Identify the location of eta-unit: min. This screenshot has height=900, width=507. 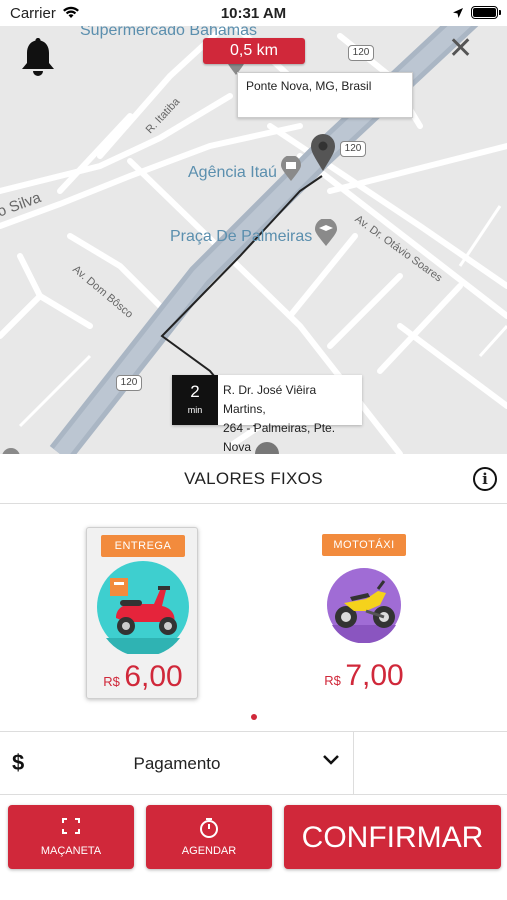
(195, 410).